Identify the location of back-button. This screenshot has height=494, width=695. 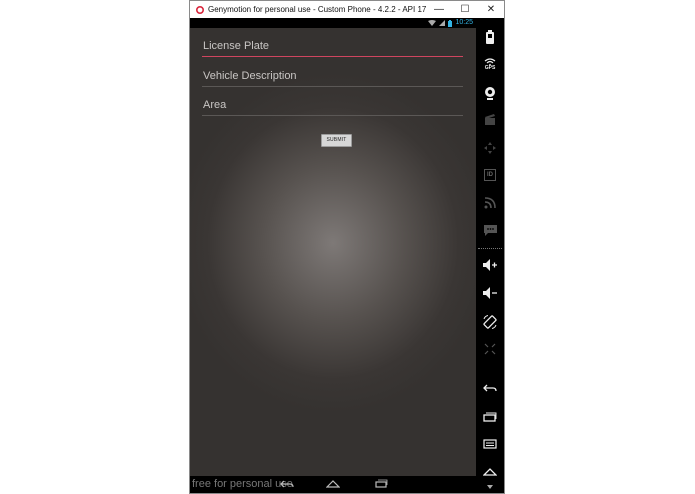
(490, 388).